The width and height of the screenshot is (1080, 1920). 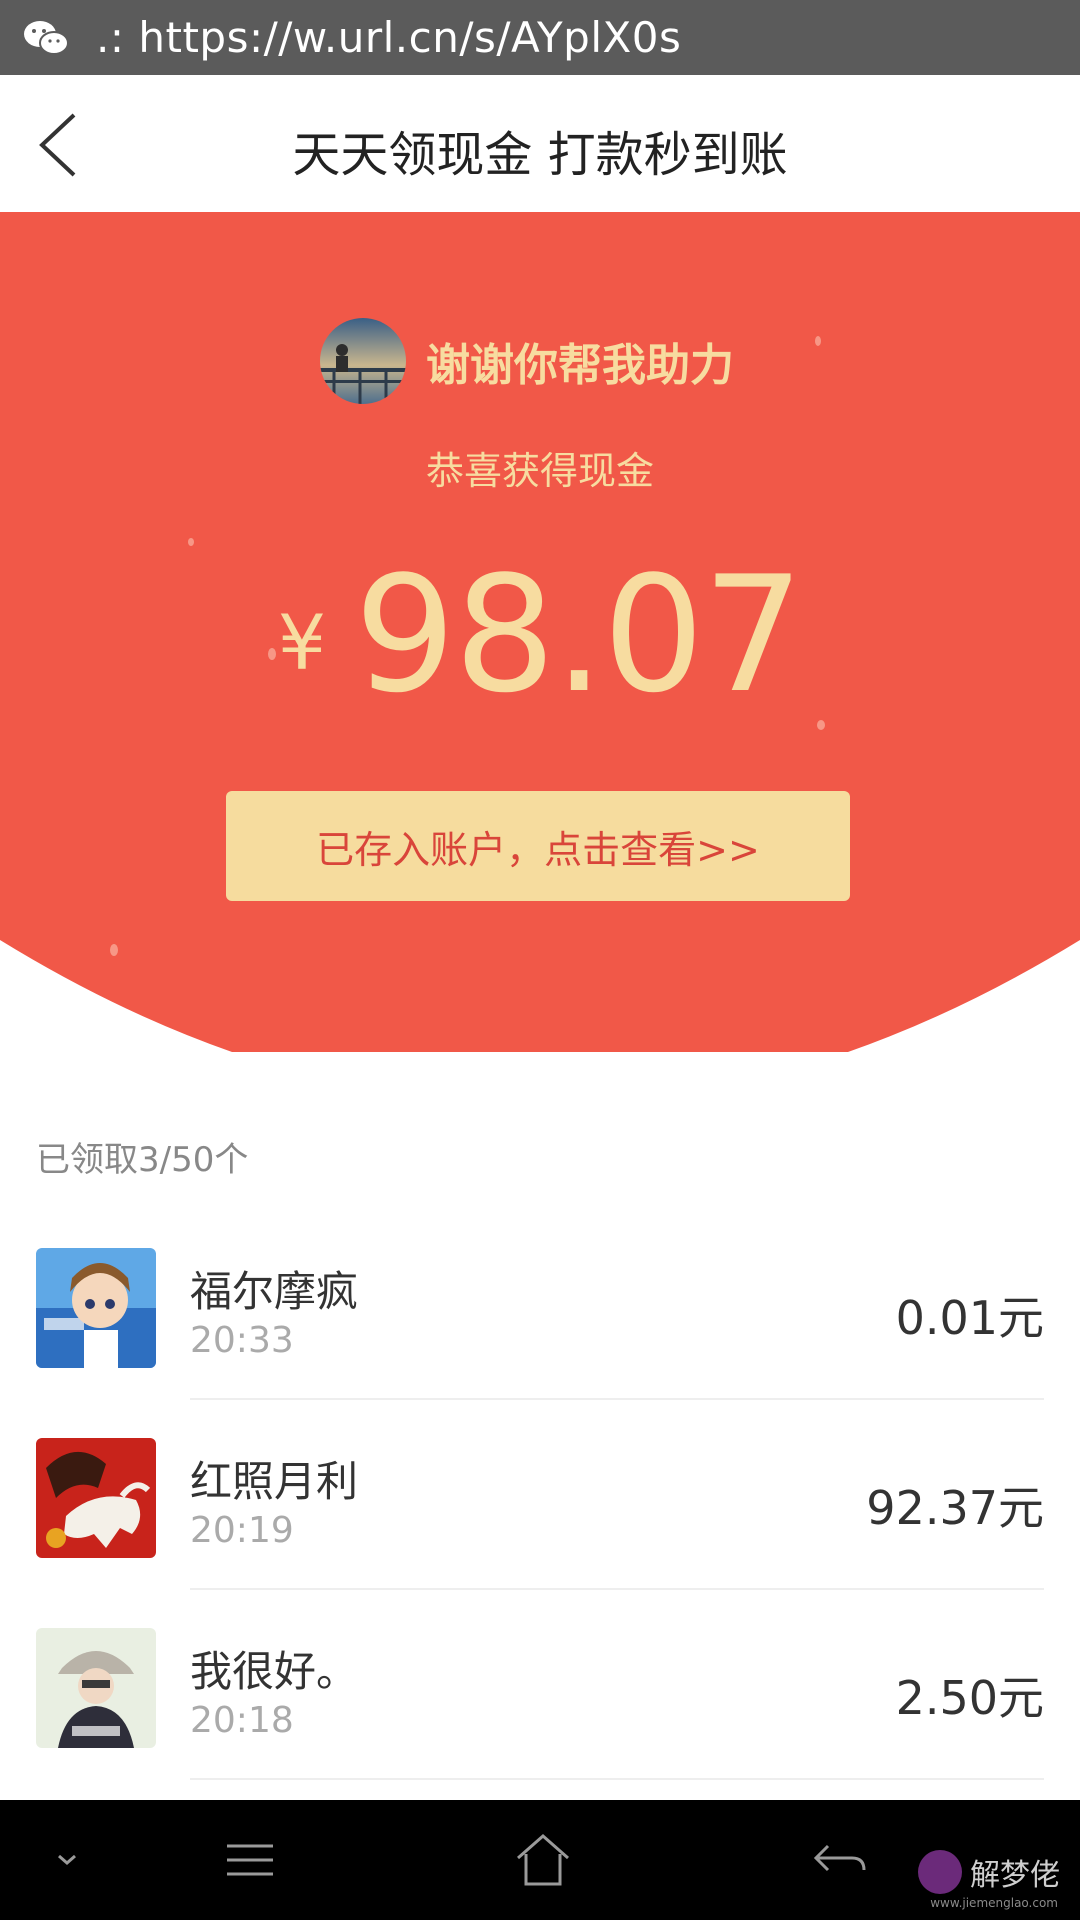 What do you see at coordinates (940, 1872) in the screenshot?
I see `watermark-logo-icon` at bounding box center [940, 1872].